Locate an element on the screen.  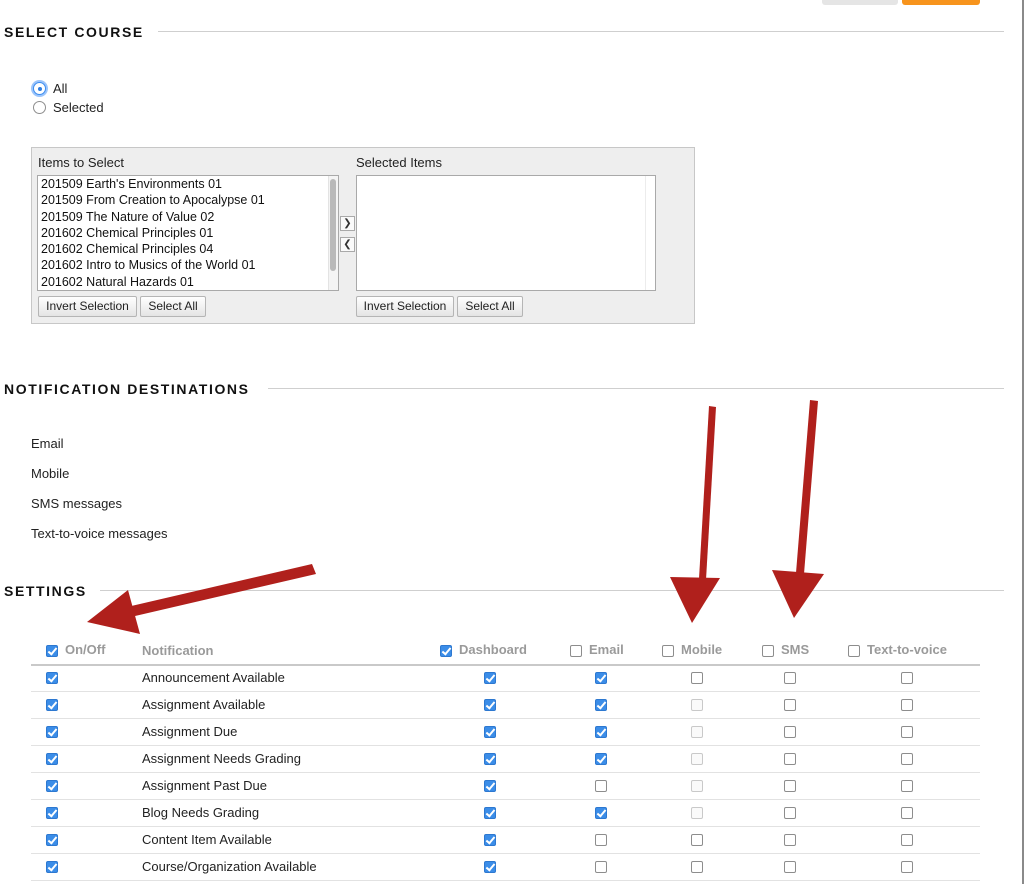
notification-name: Assignment Needs Grading is located at coordinates (221, 758).